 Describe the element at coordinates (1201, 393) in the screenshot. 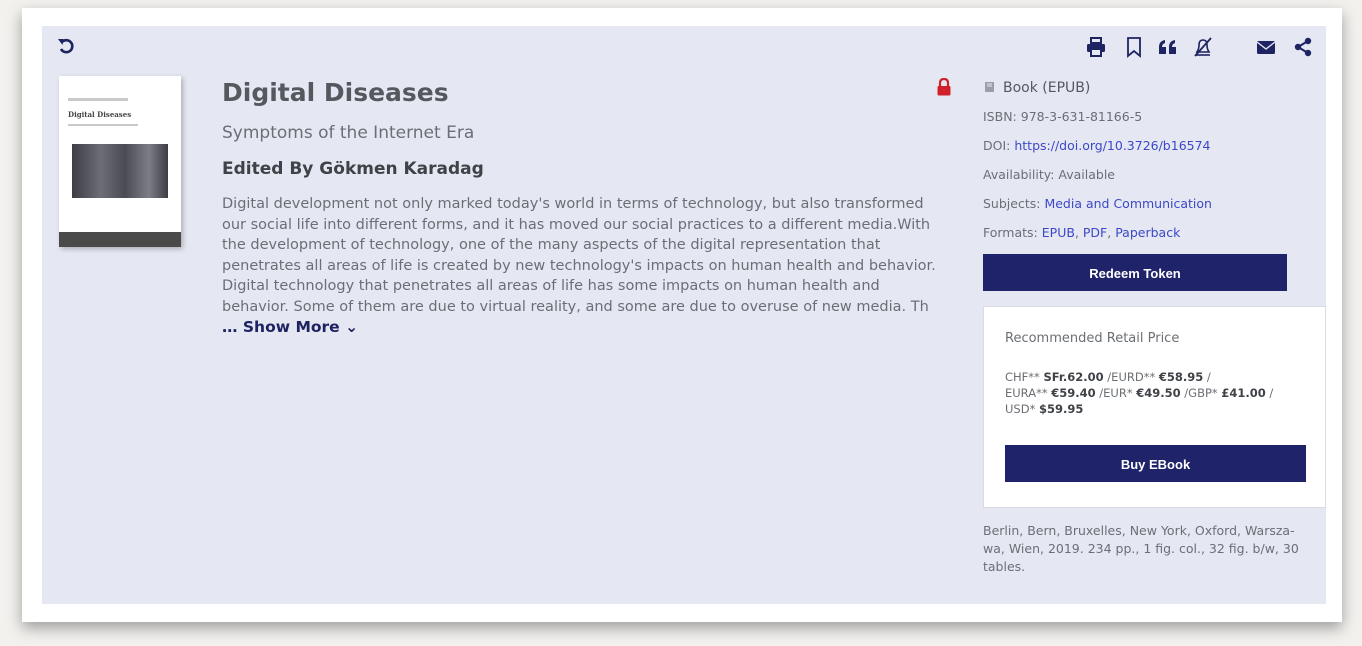

I see `gbp-label: /GBP*` at that location.